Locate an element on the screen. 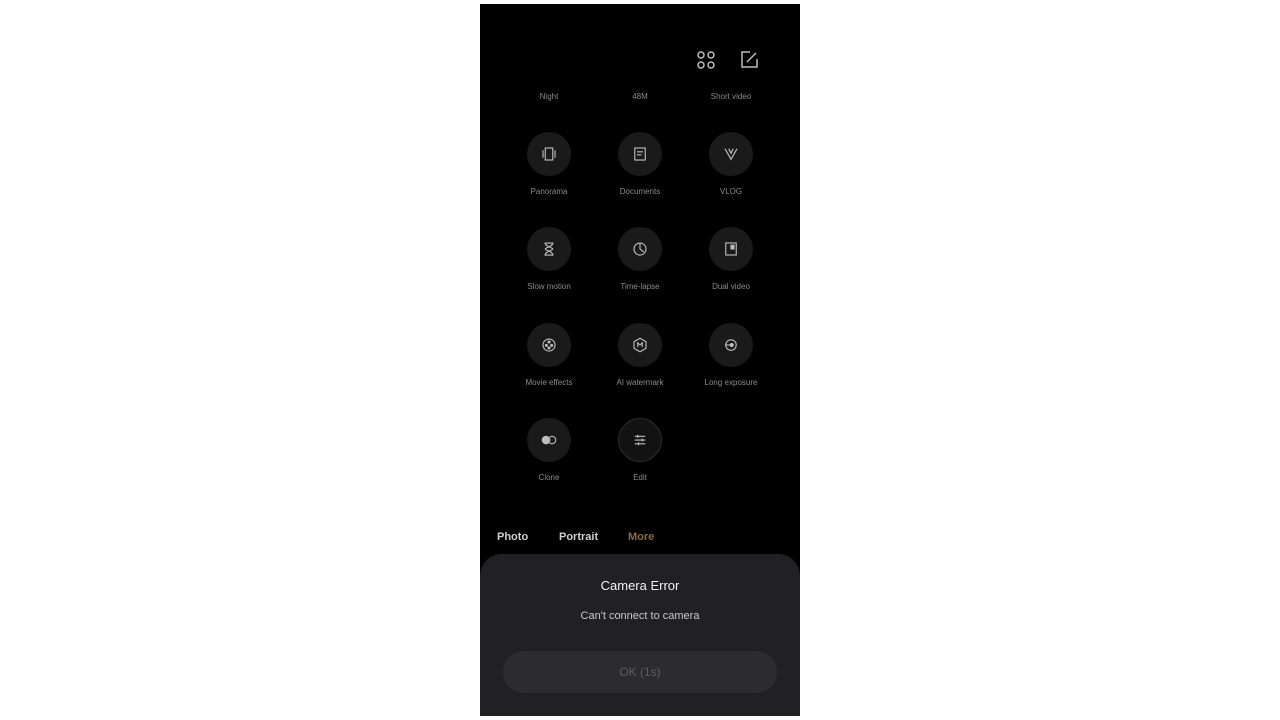 The height and width of the screenshot is (720, 1280). mode-label: Documents is located at coordinates (640, 191).